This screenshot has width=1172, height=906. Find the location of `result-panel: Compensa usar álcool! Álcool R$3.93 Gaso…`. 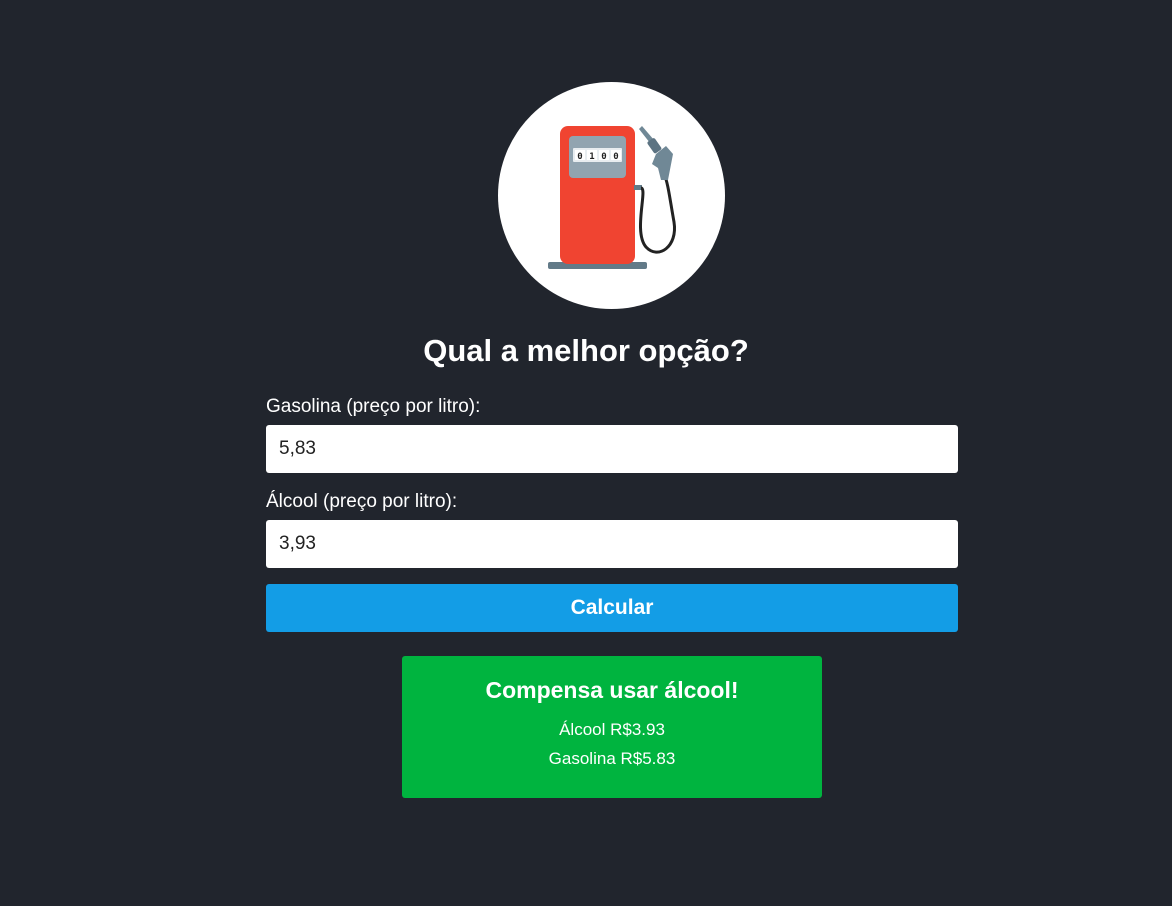

result-panel: Compensa usar álcool! Álcool R$3.93 Gaso… is located at coordinates (612, 727).